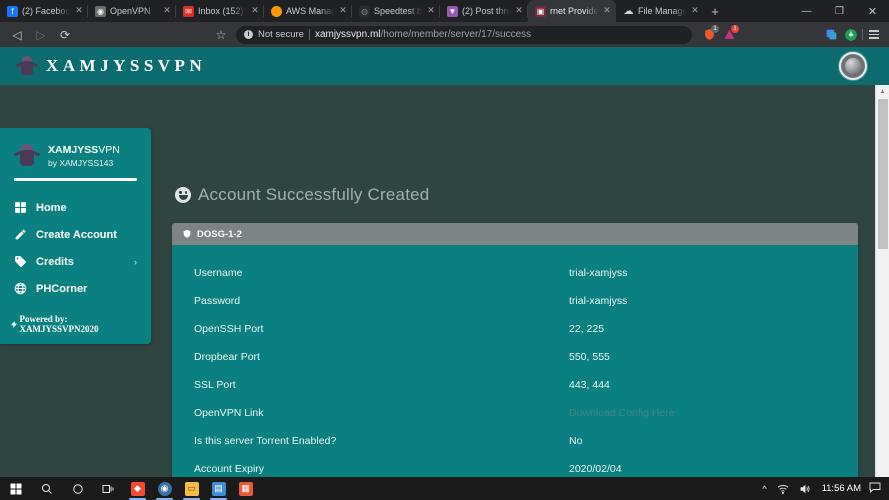 The width and height of the screenshot is (889, 500). What do you see at coordinates (872, 11) in the screenshot?
I see `close-button: ✕` at bounding box center [872, 11].